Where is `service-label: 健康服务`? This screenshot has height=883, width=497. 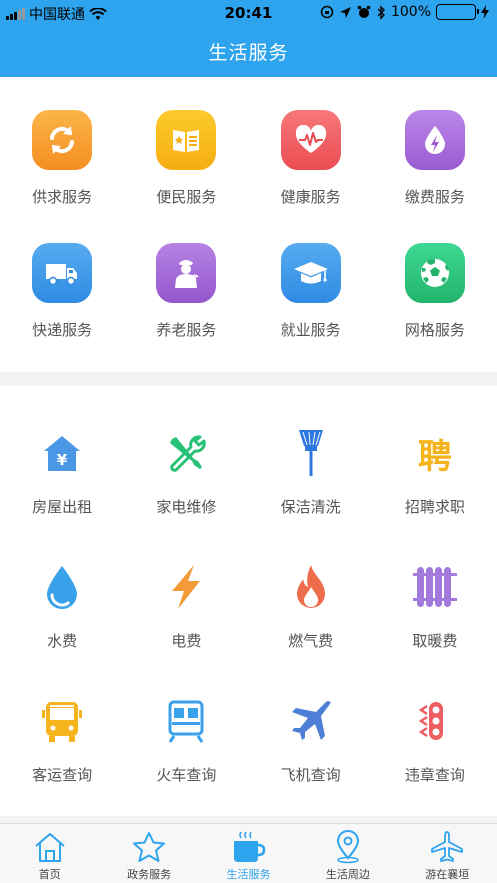
service-label: 健康服务 is located at coordinates (310, 197).